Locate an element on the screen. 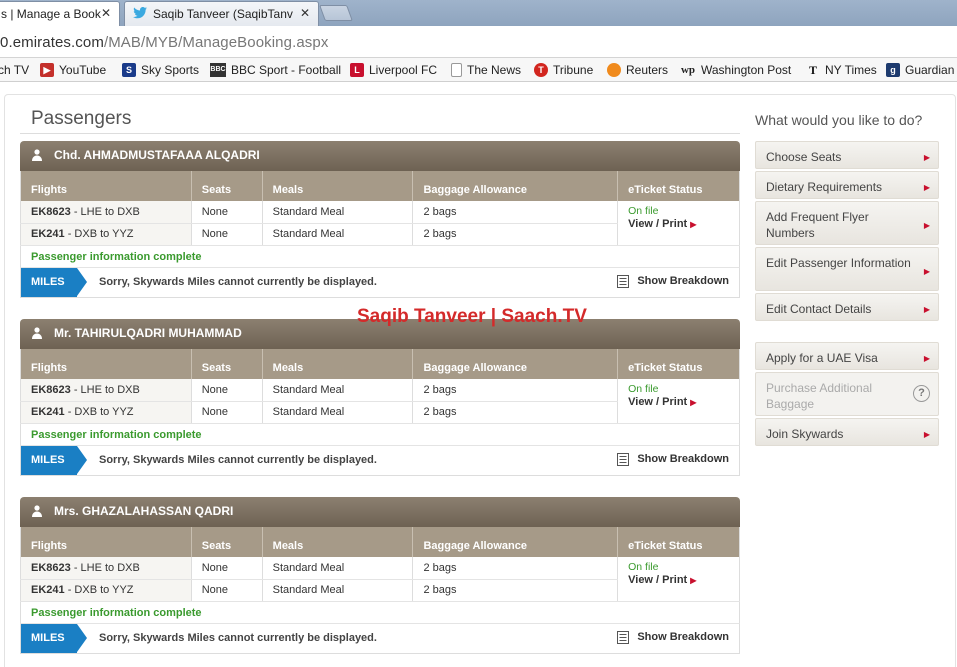 The width and height of the screenshot is (957, 667). passenger-name: Chd. AHMADMUSTAFAAA ALQADRI is located at coordinates (157, 155).